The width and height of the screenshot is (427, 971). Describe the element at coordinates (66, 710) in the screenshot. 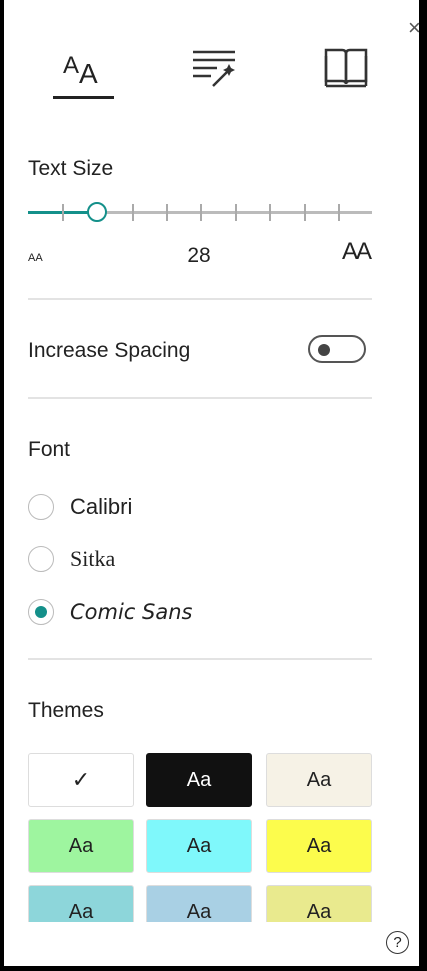

I see `themes-heading: Themes` at that location.